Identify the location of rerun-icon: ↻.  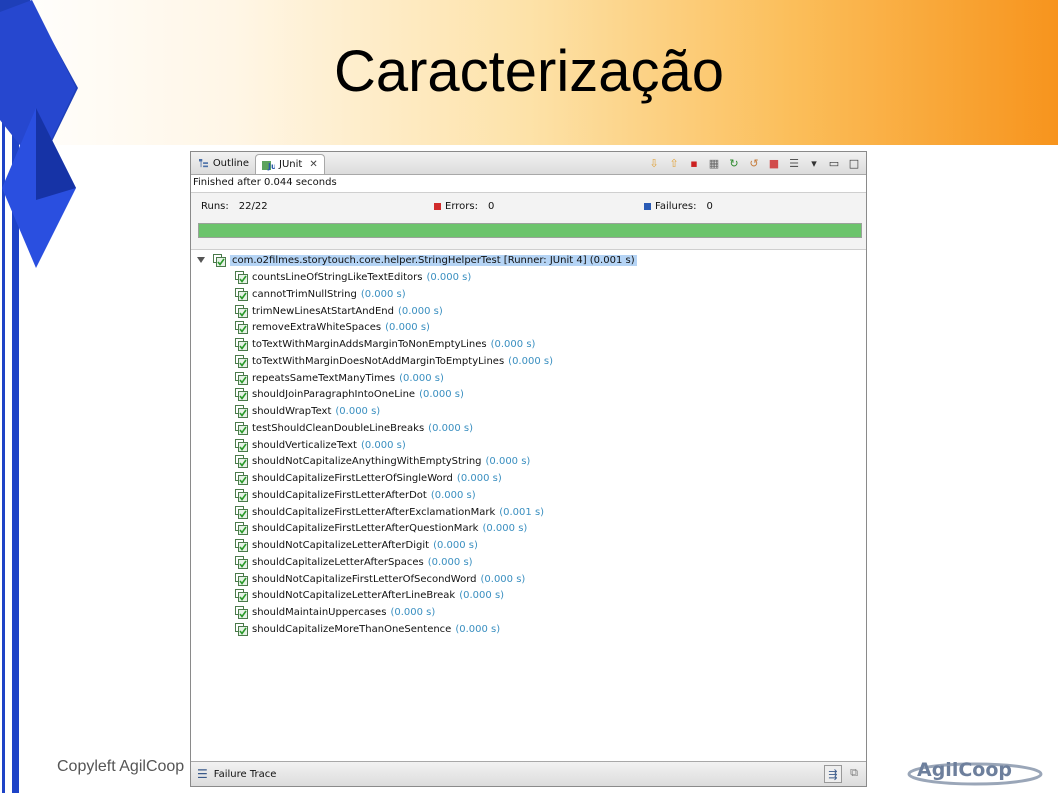
(734, 163).